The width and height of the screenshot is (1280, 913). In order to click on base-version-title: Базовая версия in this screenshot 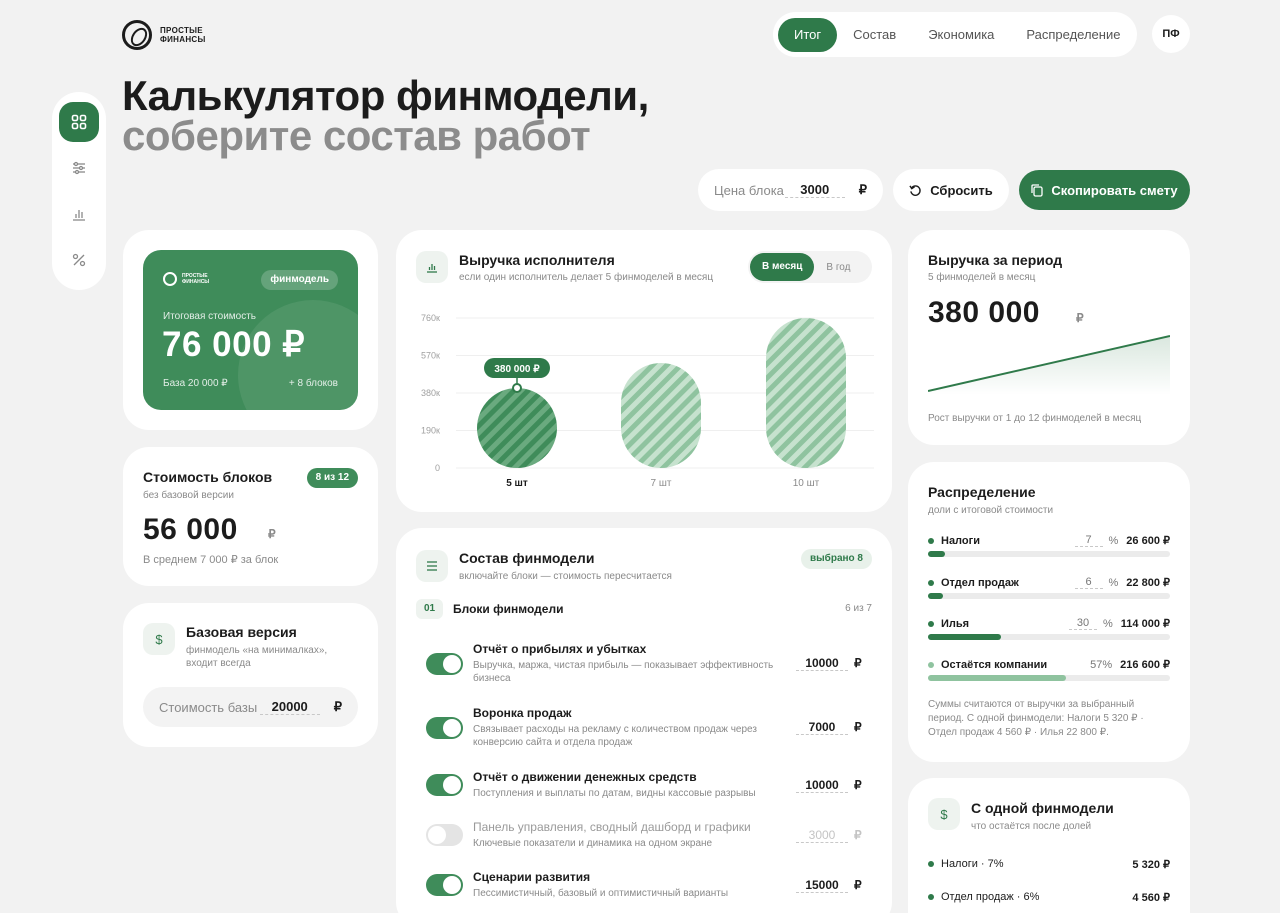, I will do `click(241, 632)`.